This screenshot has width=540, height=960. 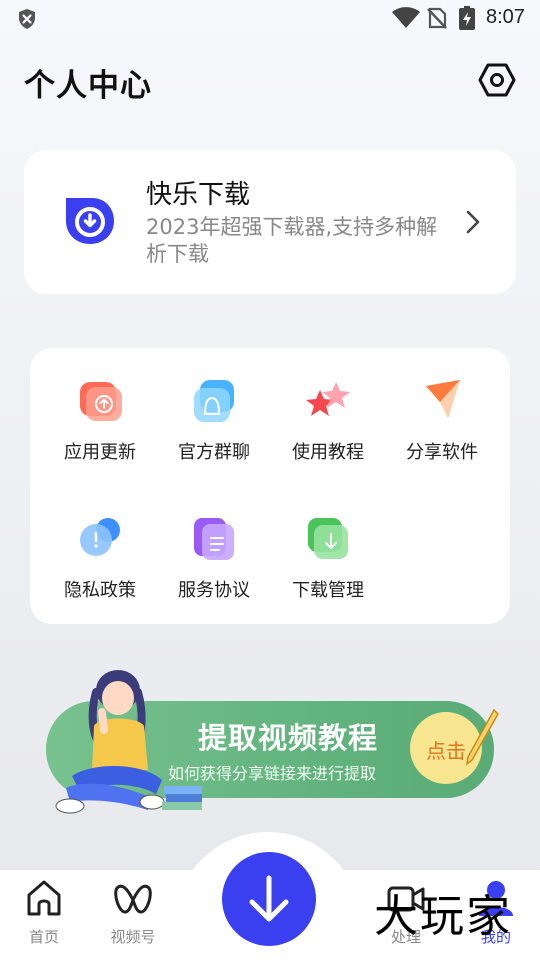 What do you see at coordinates (214, 401) in the screenshot?
I see `group-chat-icon` at bounding box center [214, 401].